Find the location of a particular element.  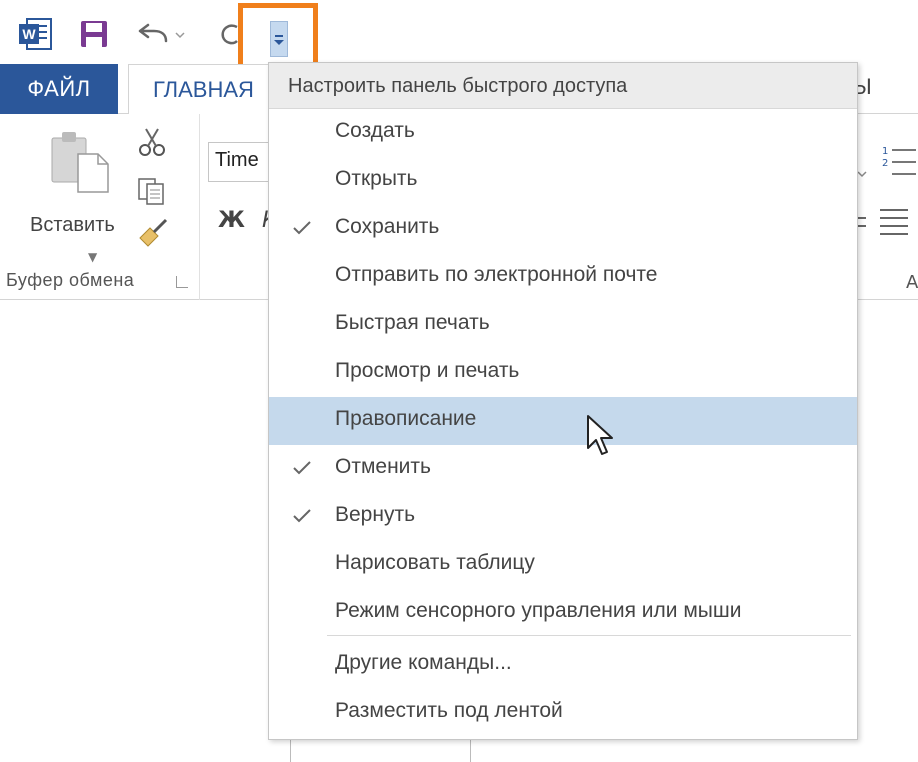

chevron-down-icon is located at coordinates (279, 39).